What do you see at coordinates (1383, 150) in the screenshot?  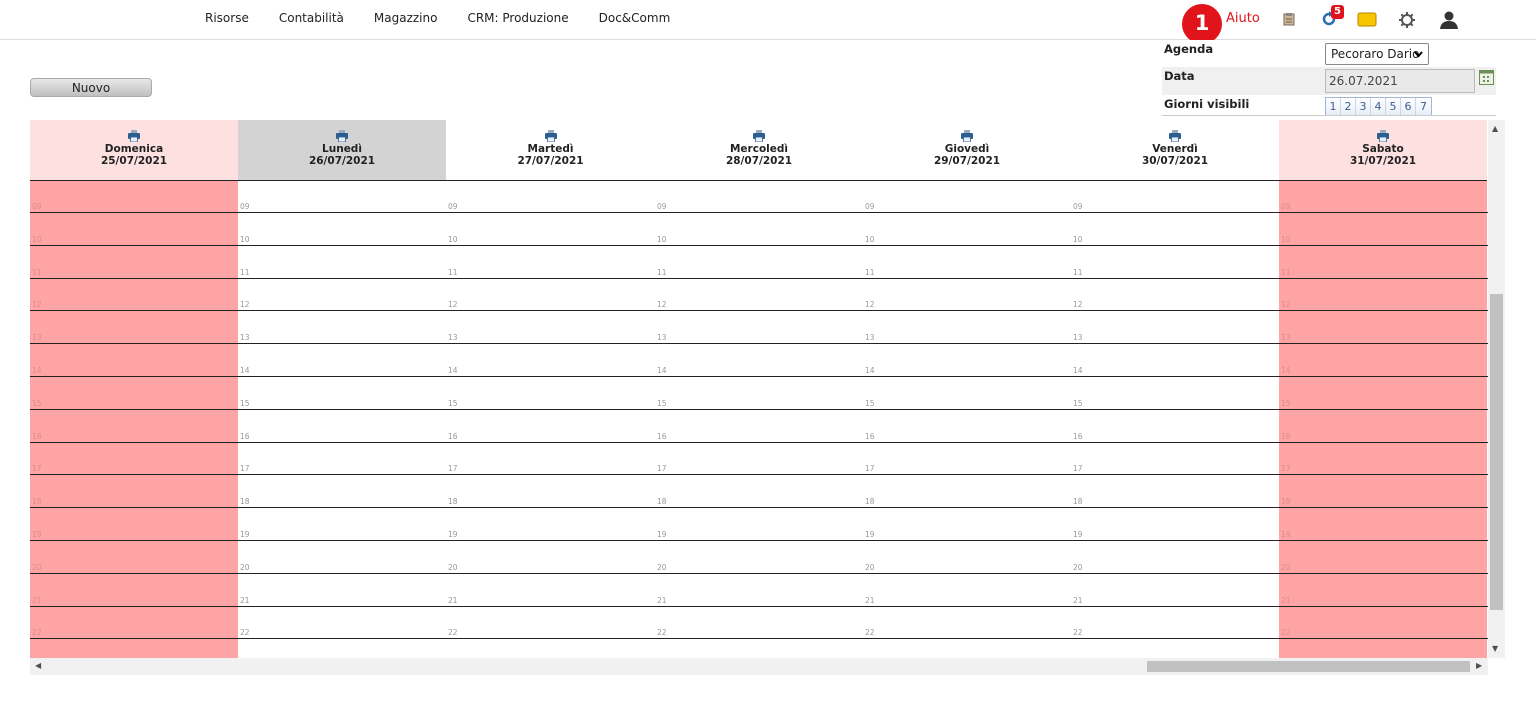 I see `day-header: Sabato 31/07/2021` at bounding box center [1383, 150].